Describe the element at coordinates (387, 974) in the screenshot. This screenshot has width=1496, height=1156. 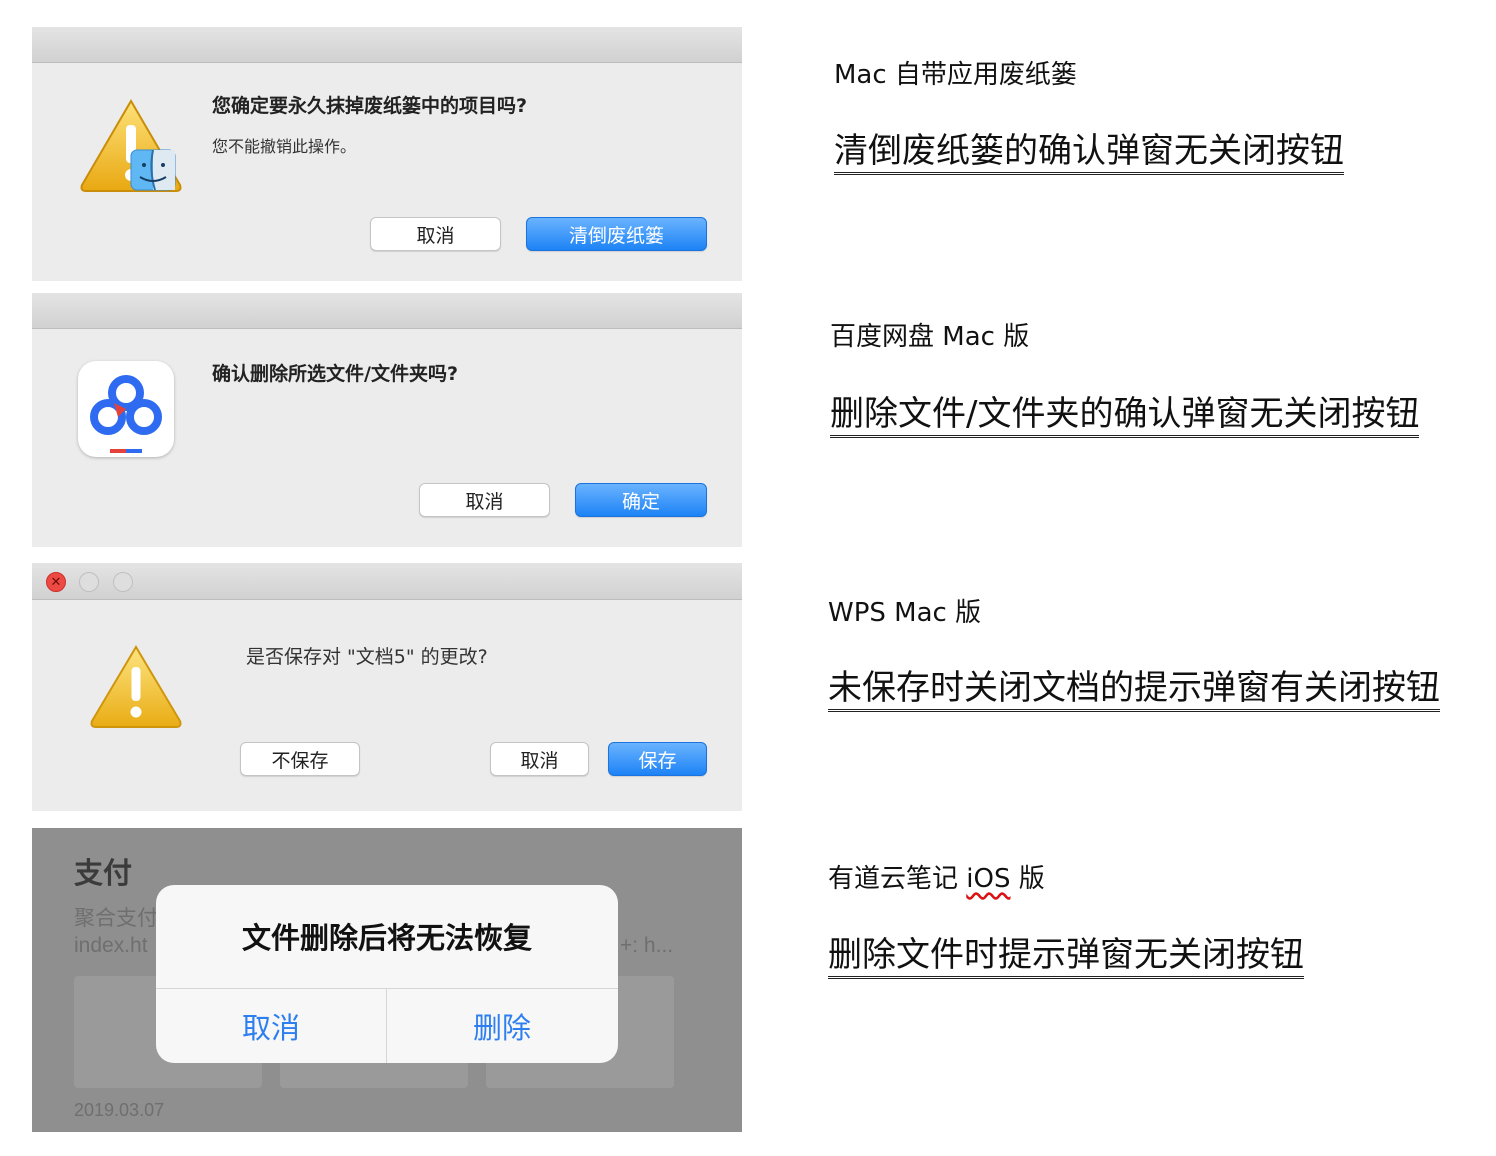
I see `ios-alert: 文件删除后将无法恢复 取消 删除` at that location.